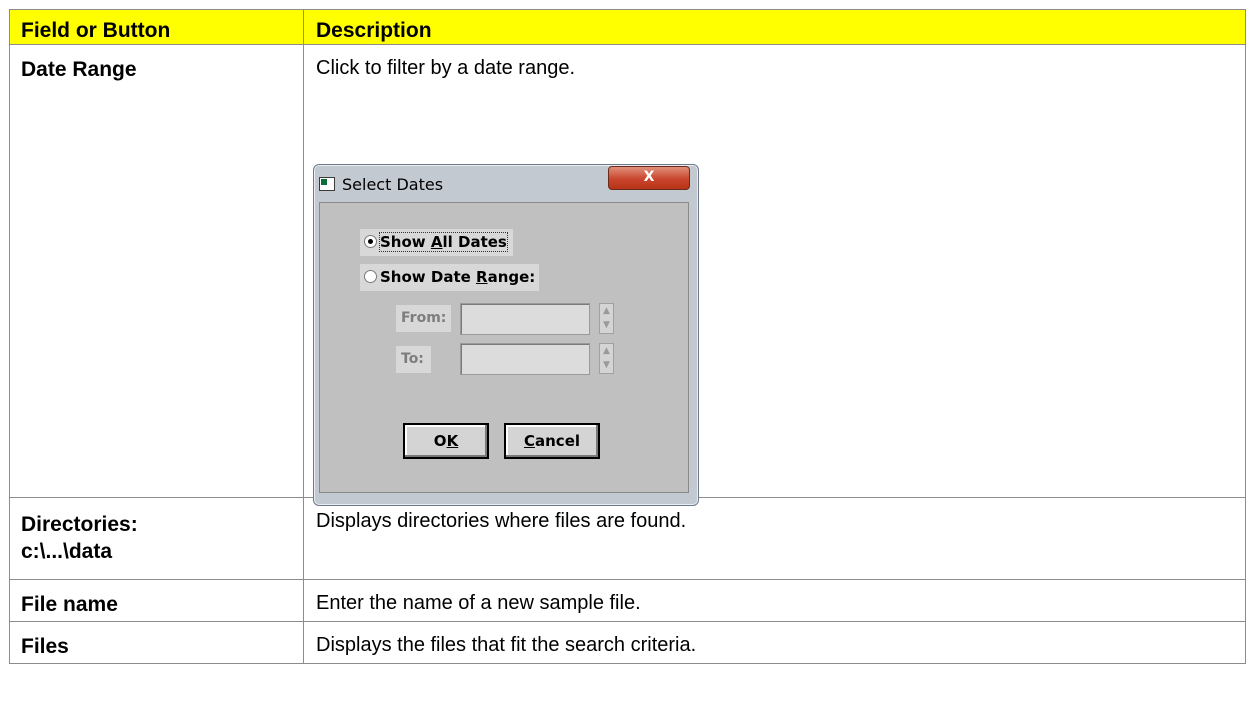  I want to click on field-cell: Directories: c:\...\data, so click(156, 538).